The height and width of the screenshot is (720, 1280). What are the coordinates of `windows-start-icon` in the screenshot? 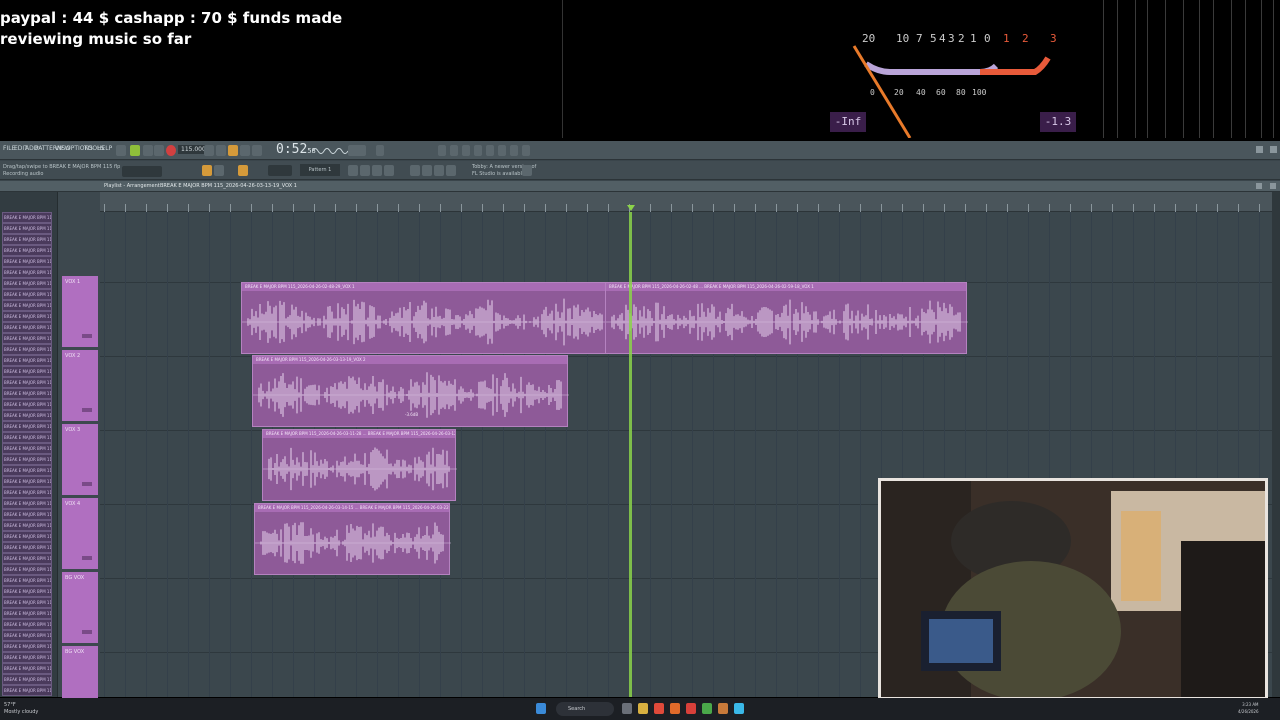 It's located at (541, 708).